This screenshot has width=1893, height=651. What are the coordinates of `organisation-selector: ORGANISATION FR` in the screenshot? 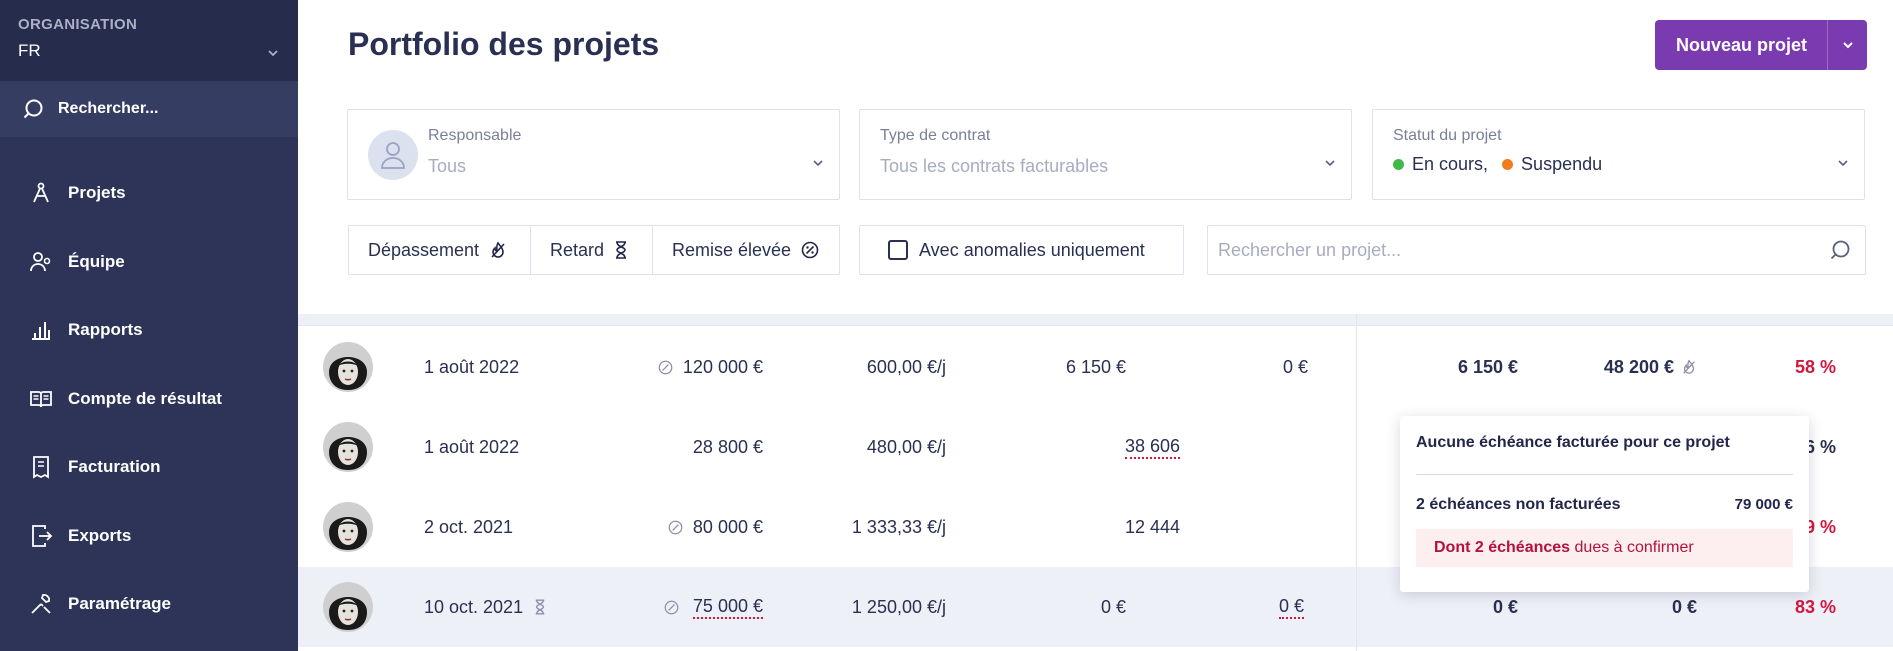 It's located at (149, 40).